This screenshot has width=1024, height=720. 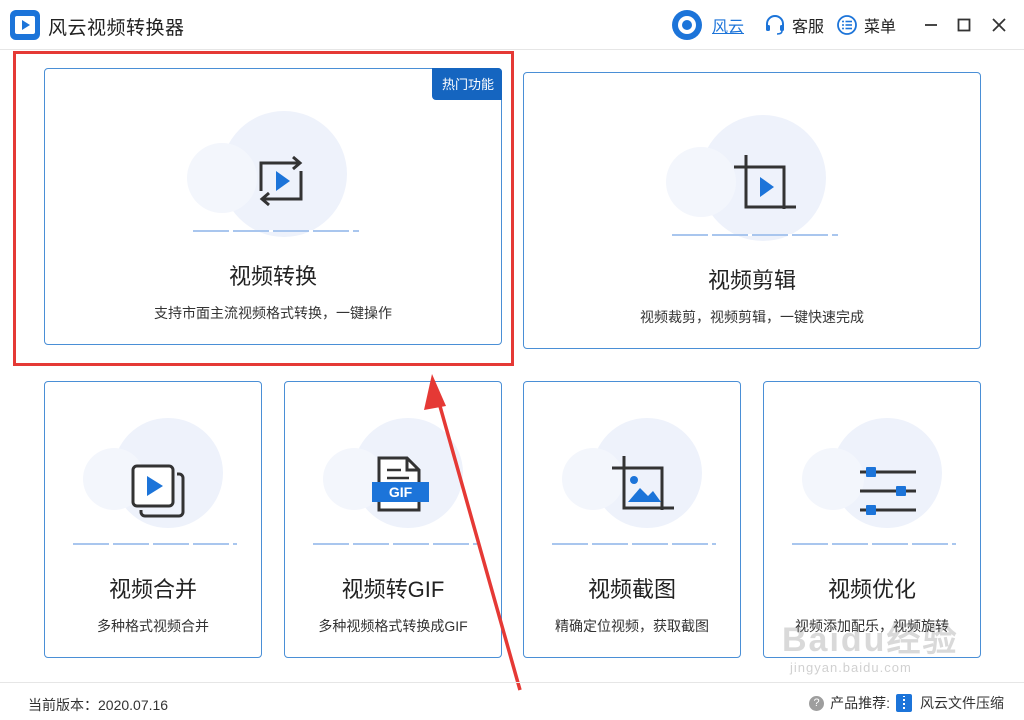 I want to click on app-logo-icon, so click(x=25, y=25).